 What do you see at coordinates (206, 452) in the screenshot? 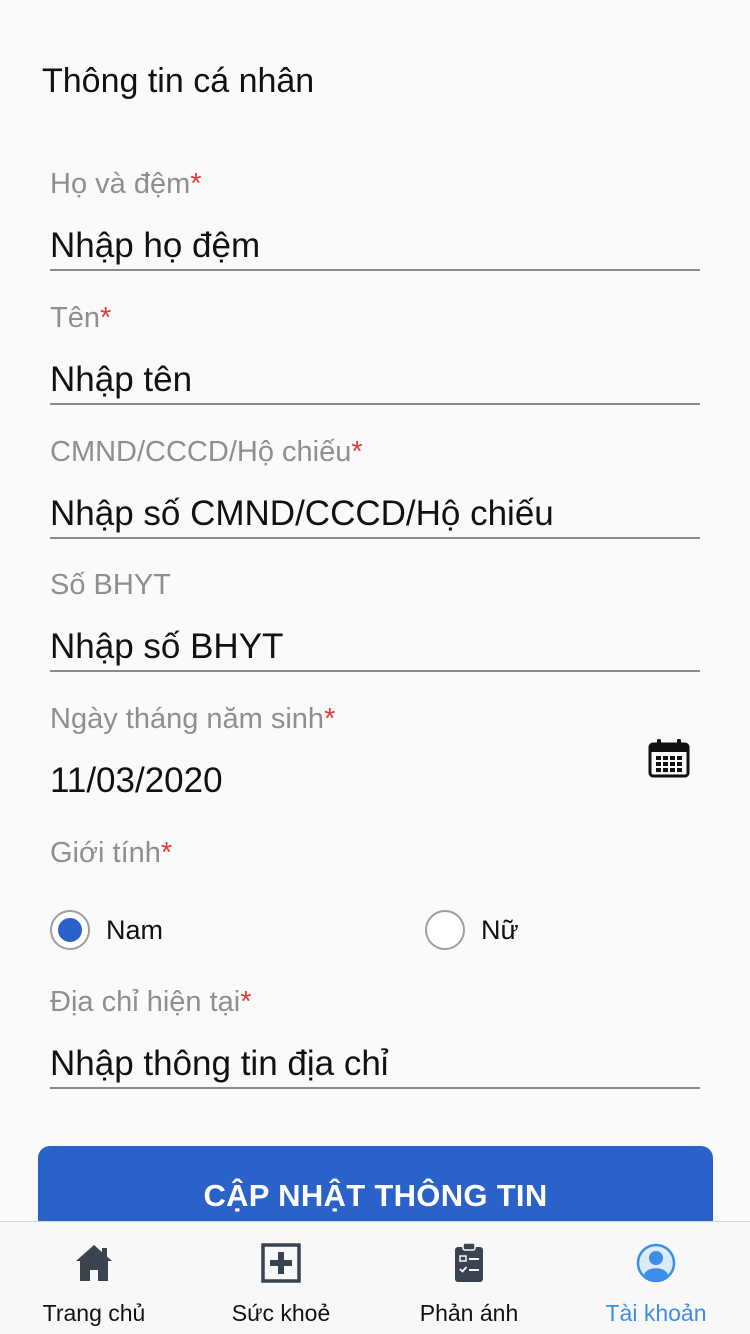
I see `id-number-label: CMND/CCCD/Hộ chiếu*` at bounding box center [206, 452].